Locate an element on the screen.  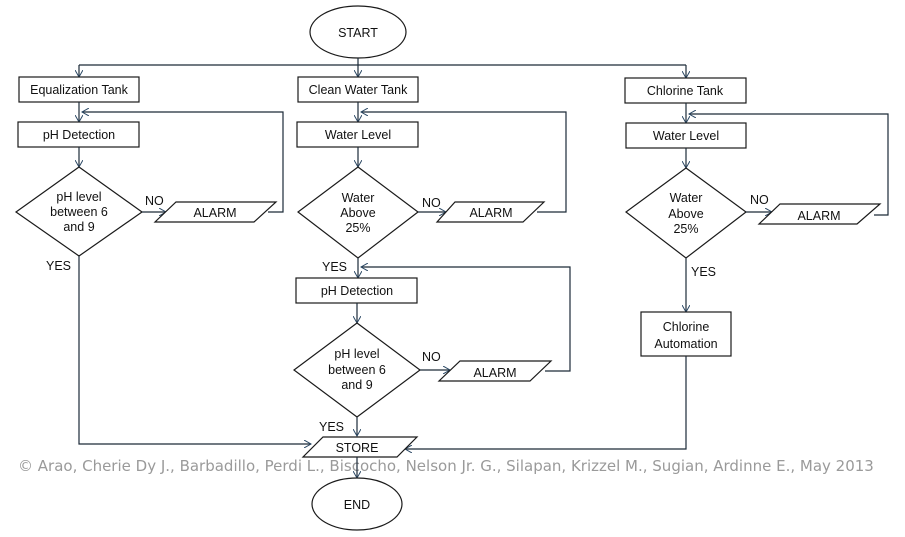
no-label-2: NO is located at coordinates (431, 203).